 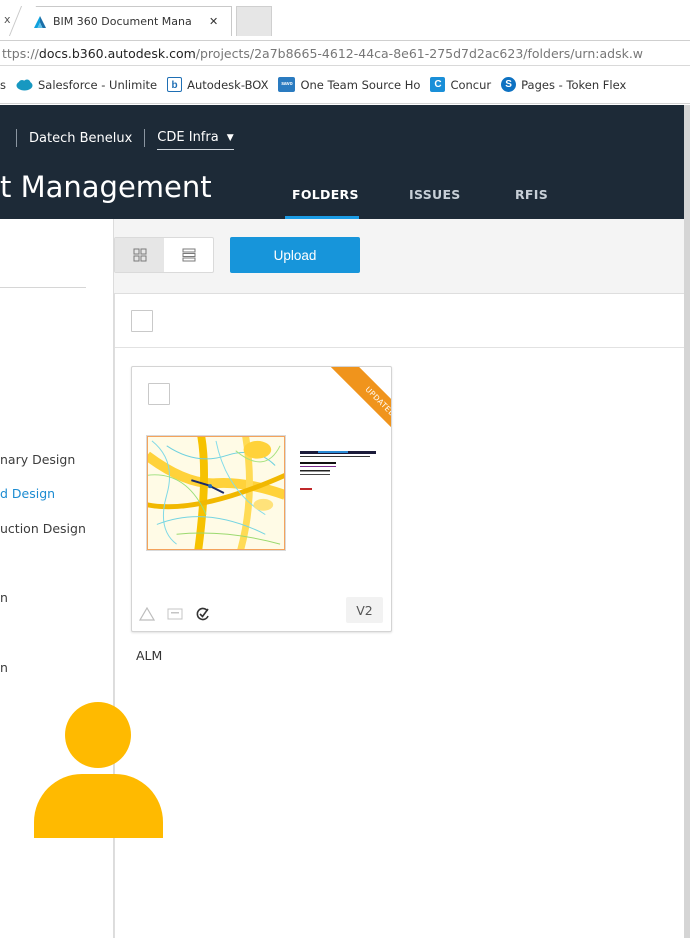 What do you see at coordinates (295, 255) in the screenshot?
I see `upload-button: Upload` at bounding box center [295, 255].